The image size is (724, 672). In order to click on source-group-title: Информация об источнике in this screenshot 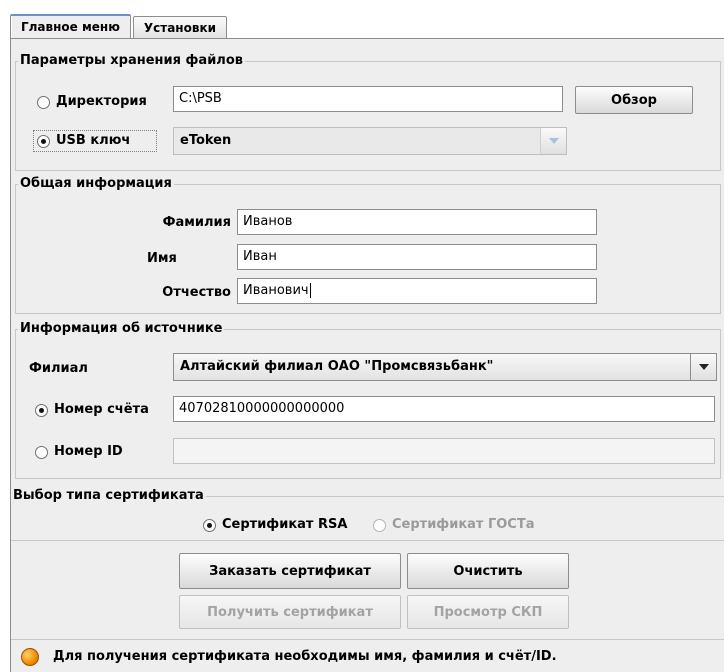, I will do `click(121, 329)`.